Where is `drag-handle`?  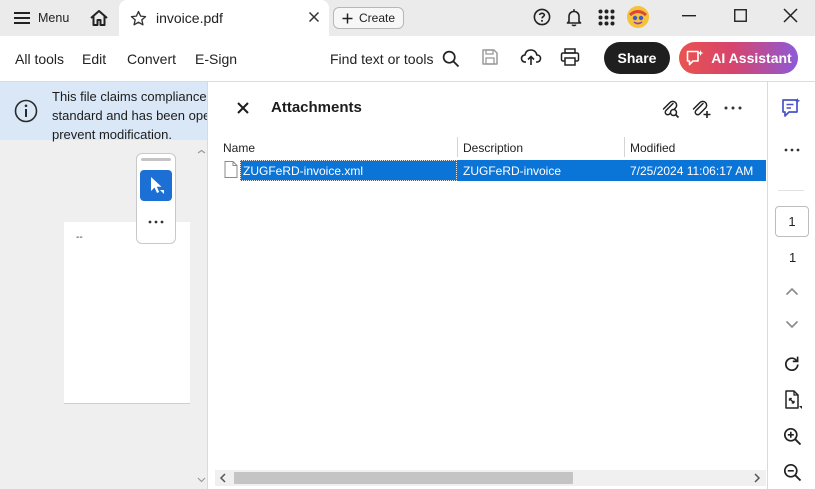 drag-handle is located at coordinates (156, 159).